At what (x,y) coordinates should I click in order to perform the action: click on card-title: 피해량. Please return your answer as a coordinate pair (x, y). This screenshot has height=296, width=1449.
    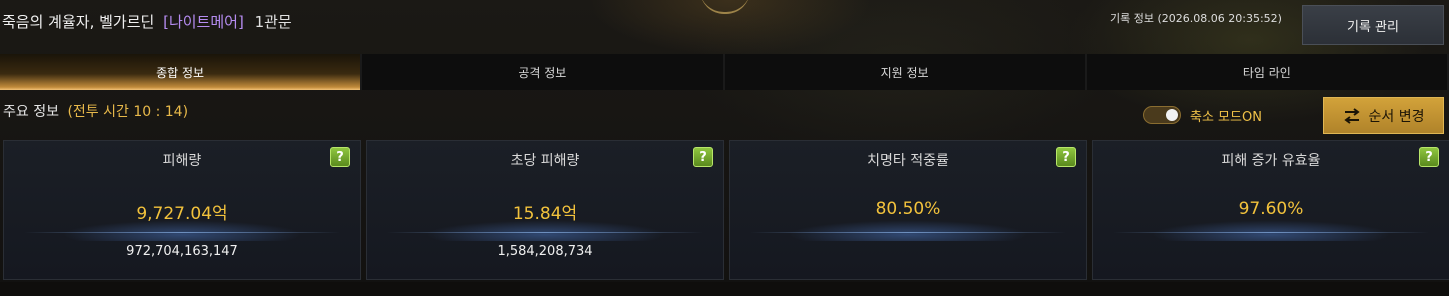
    Looking at the image, I should click on (182, 161).